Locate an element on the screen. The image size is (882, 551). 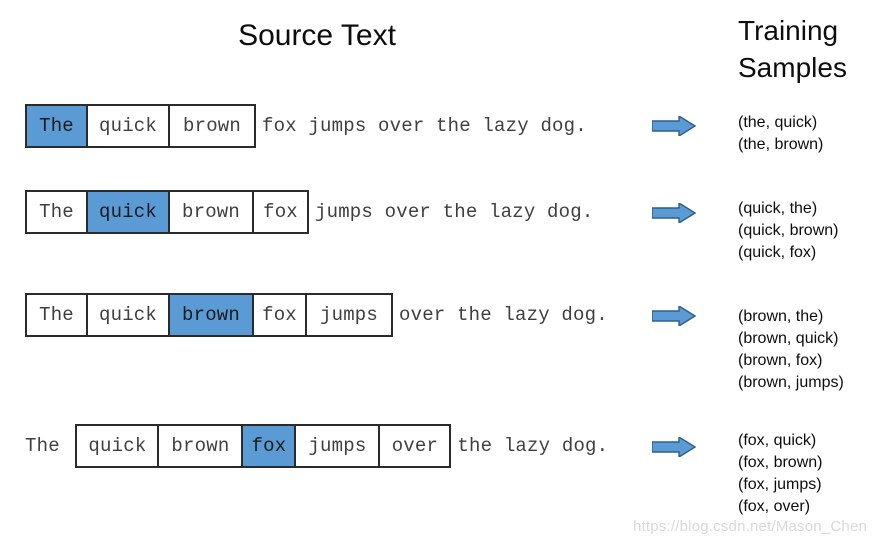
context-window-1: The quick brown is located at coordinates (140, 126).